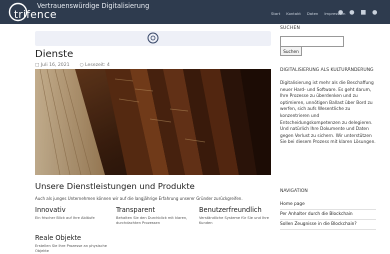 Image resolution: width=390 pixels, height=254 pixels. What do you see at coordinates (275, 13) in the screenshot?
I see `nav-start: Start` at bounding box center [275, 13].